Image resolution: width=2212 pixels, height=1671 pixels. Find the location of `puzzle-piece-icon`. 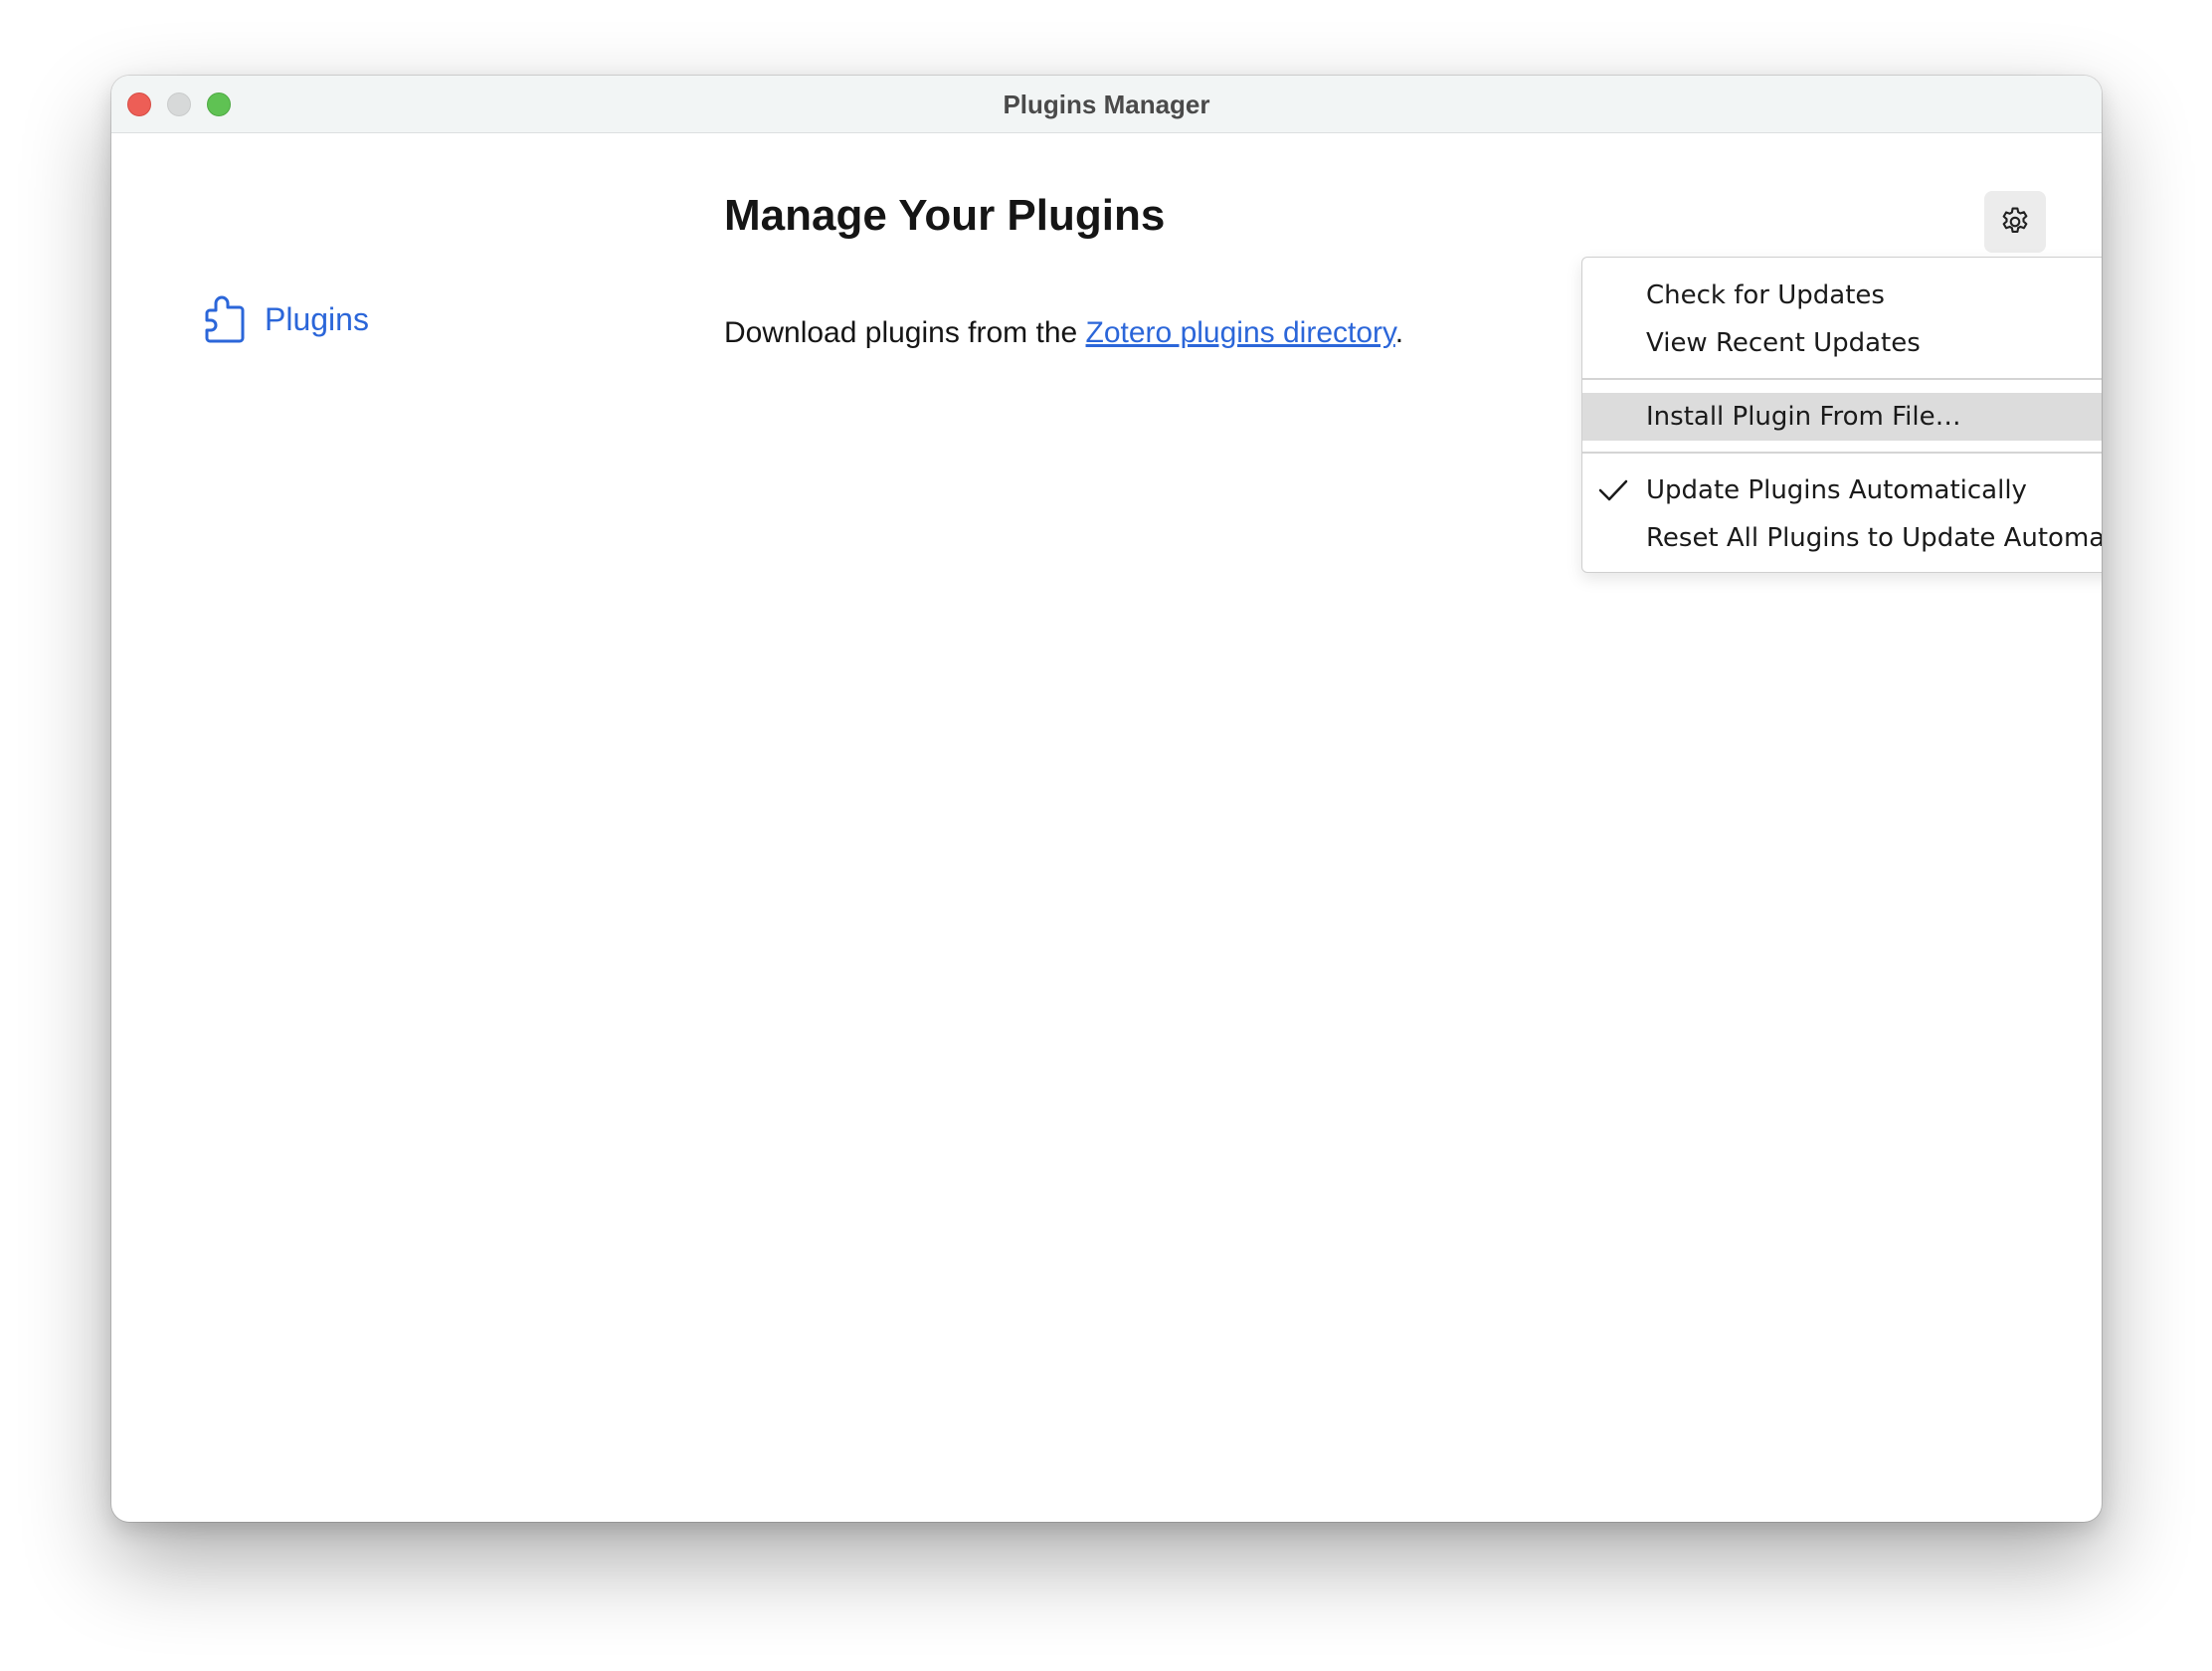

puzzle-piece-icon is located at coordinates (225, 319).